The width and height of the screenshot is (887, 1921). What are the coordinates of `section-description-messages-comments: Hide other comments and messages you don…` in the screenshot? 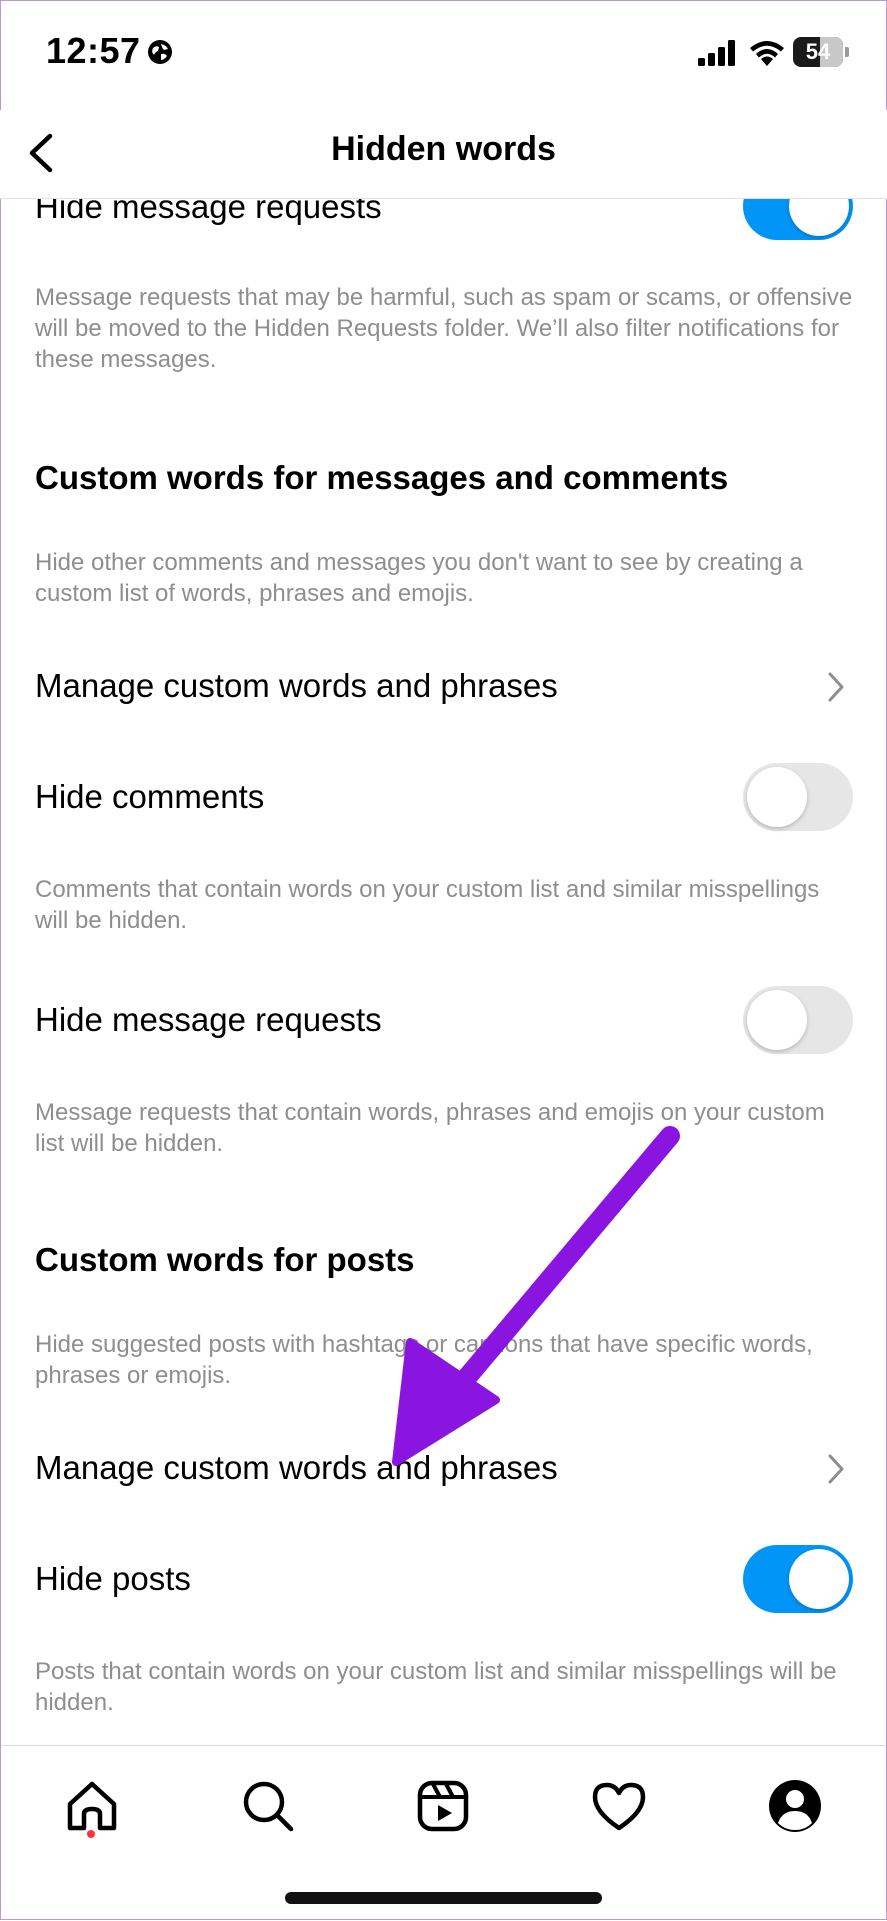 It's located at (419, 578).